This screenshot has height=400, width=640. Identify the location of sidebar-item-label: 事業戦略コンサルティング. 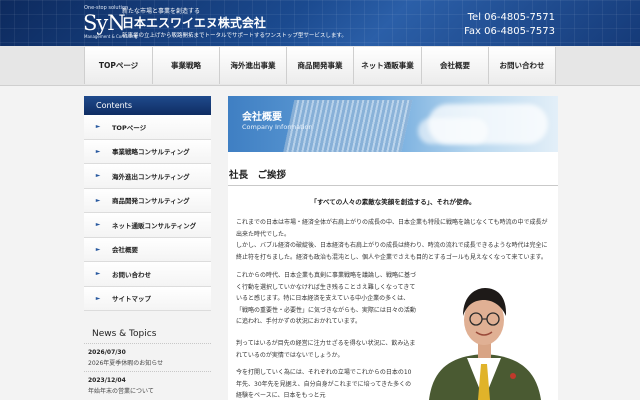
(151, 152).